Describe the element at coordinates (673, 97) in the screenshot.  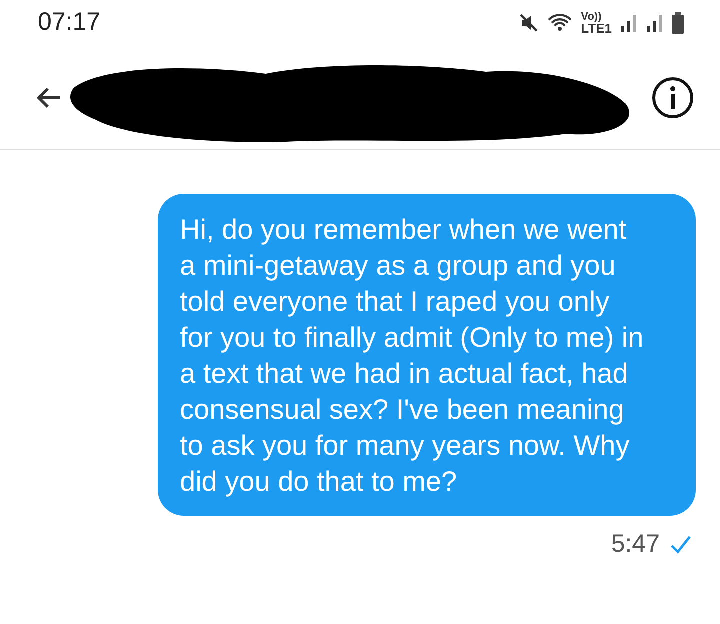
I see `info-icon` at that location.